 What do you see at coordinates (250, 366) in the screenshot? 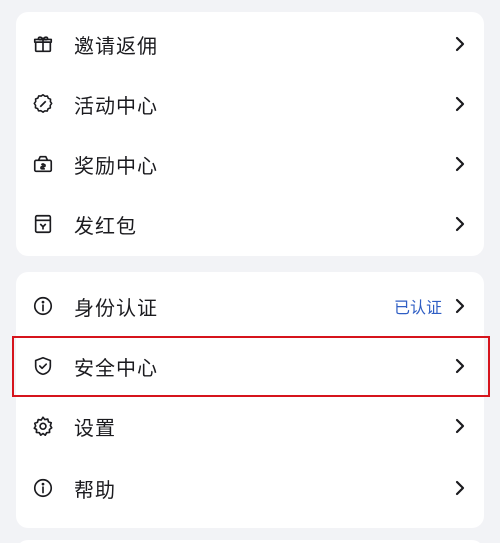
I see `menu-item-security-center: 安全中心` at bounding box center [250, 366].